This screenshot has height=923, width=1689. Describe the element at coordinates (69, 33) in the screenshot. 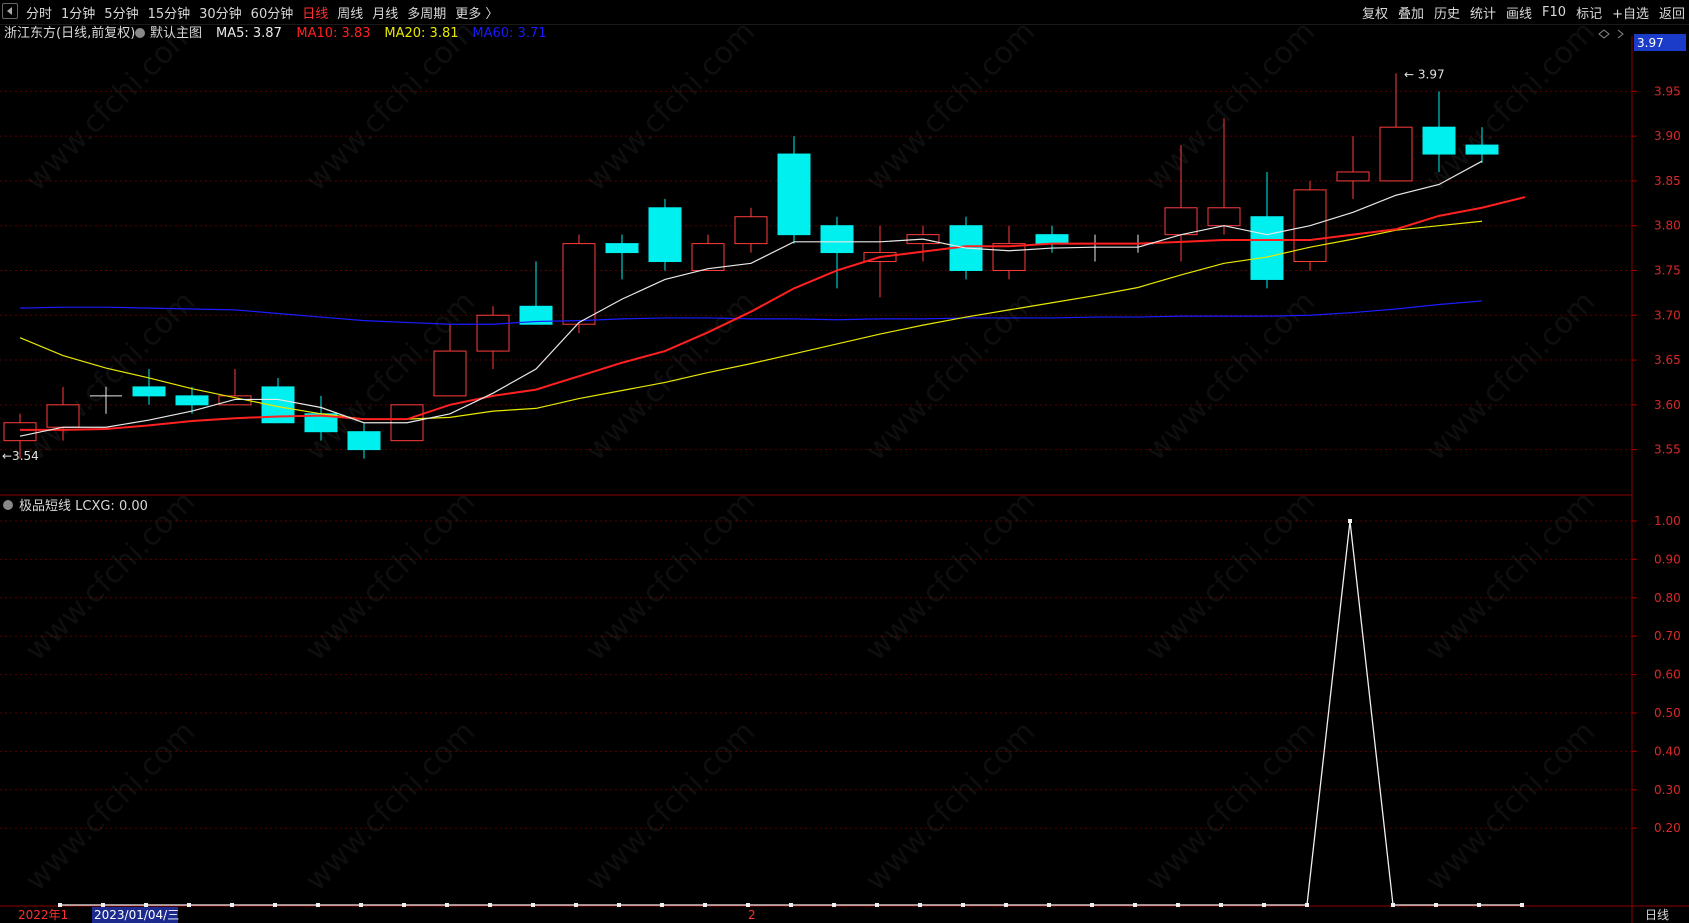

I see `stock-title: 浙江东方(日线,前复权)` at that location.